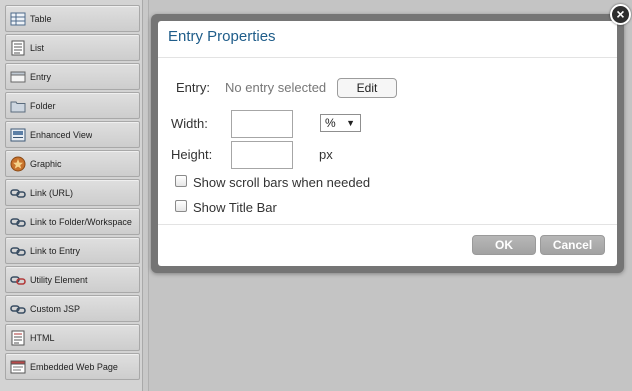  I want to click on palette-item-utility-element: Utility Element, so click(72, 279).